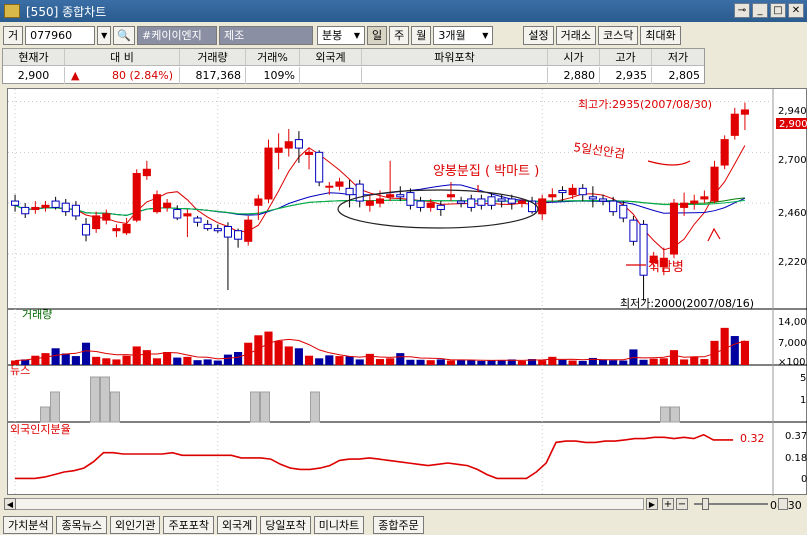 The image size is (807, 535). I want to click on week-button: 주, so click(399, 35).